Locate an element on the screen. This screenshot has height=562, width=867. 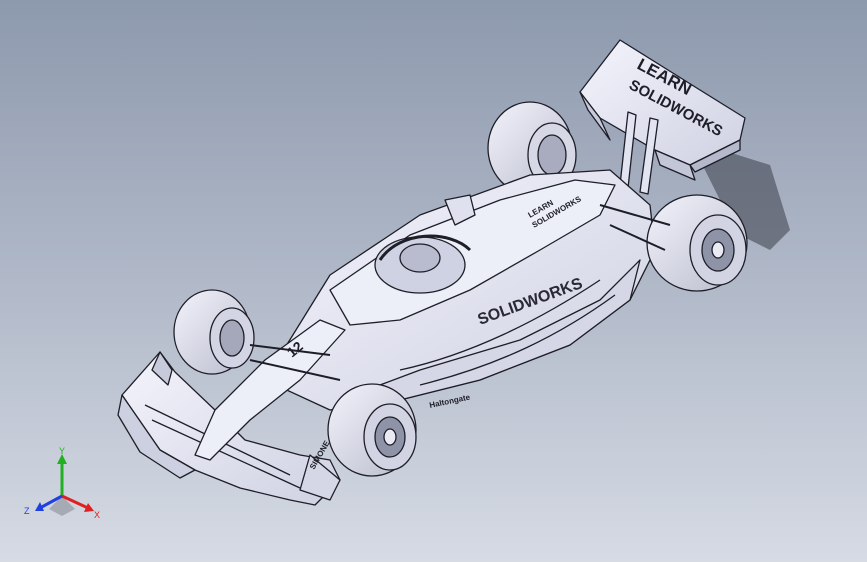
z-axis-label: Z is located at coordinates (27, 511).